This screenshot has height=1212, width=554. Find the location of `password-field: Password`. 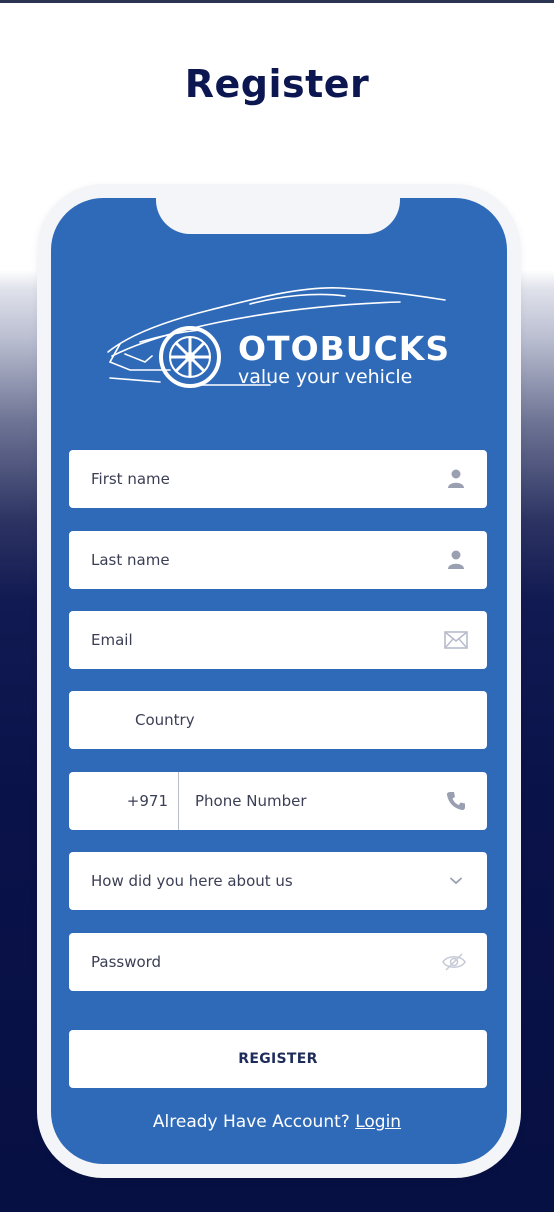

password-field: Password is located at coordinates (278, 962).